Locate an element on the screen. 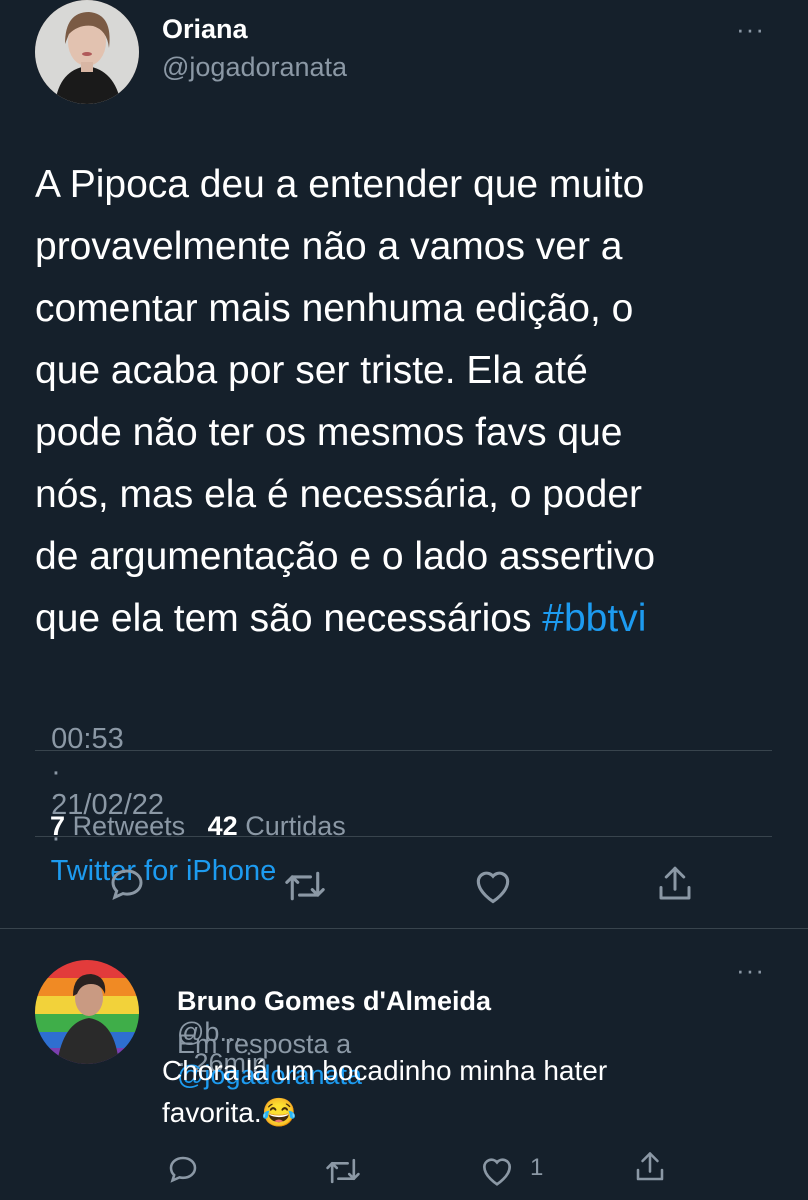  reply-text-line-end: favorita. is located at coordinates (212, 1112).